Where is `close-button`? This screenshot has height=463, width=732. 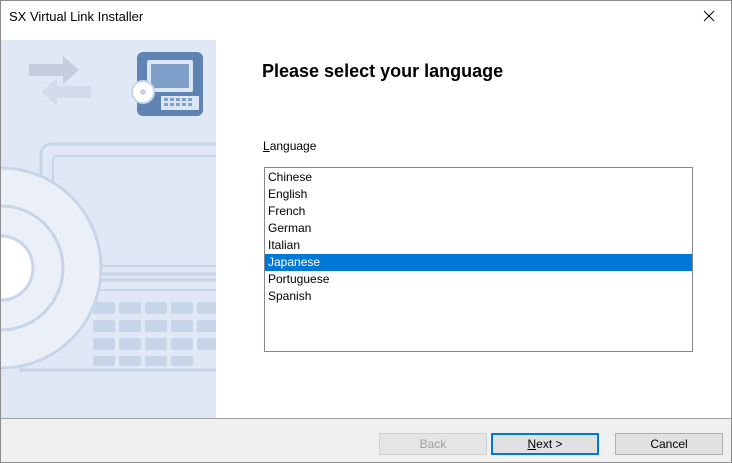
close-button is located at coordinates (709, 15).